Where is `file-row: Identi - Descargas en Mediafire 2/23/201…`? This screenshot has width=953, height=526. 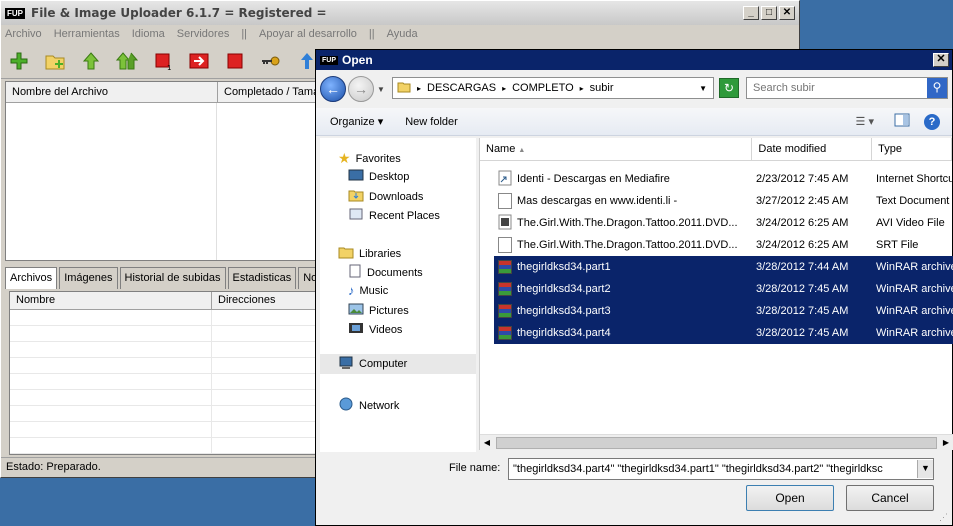
file-row: Identi - Descargas en Mediafire 2/23/201… is located at coordinates (723, 179).